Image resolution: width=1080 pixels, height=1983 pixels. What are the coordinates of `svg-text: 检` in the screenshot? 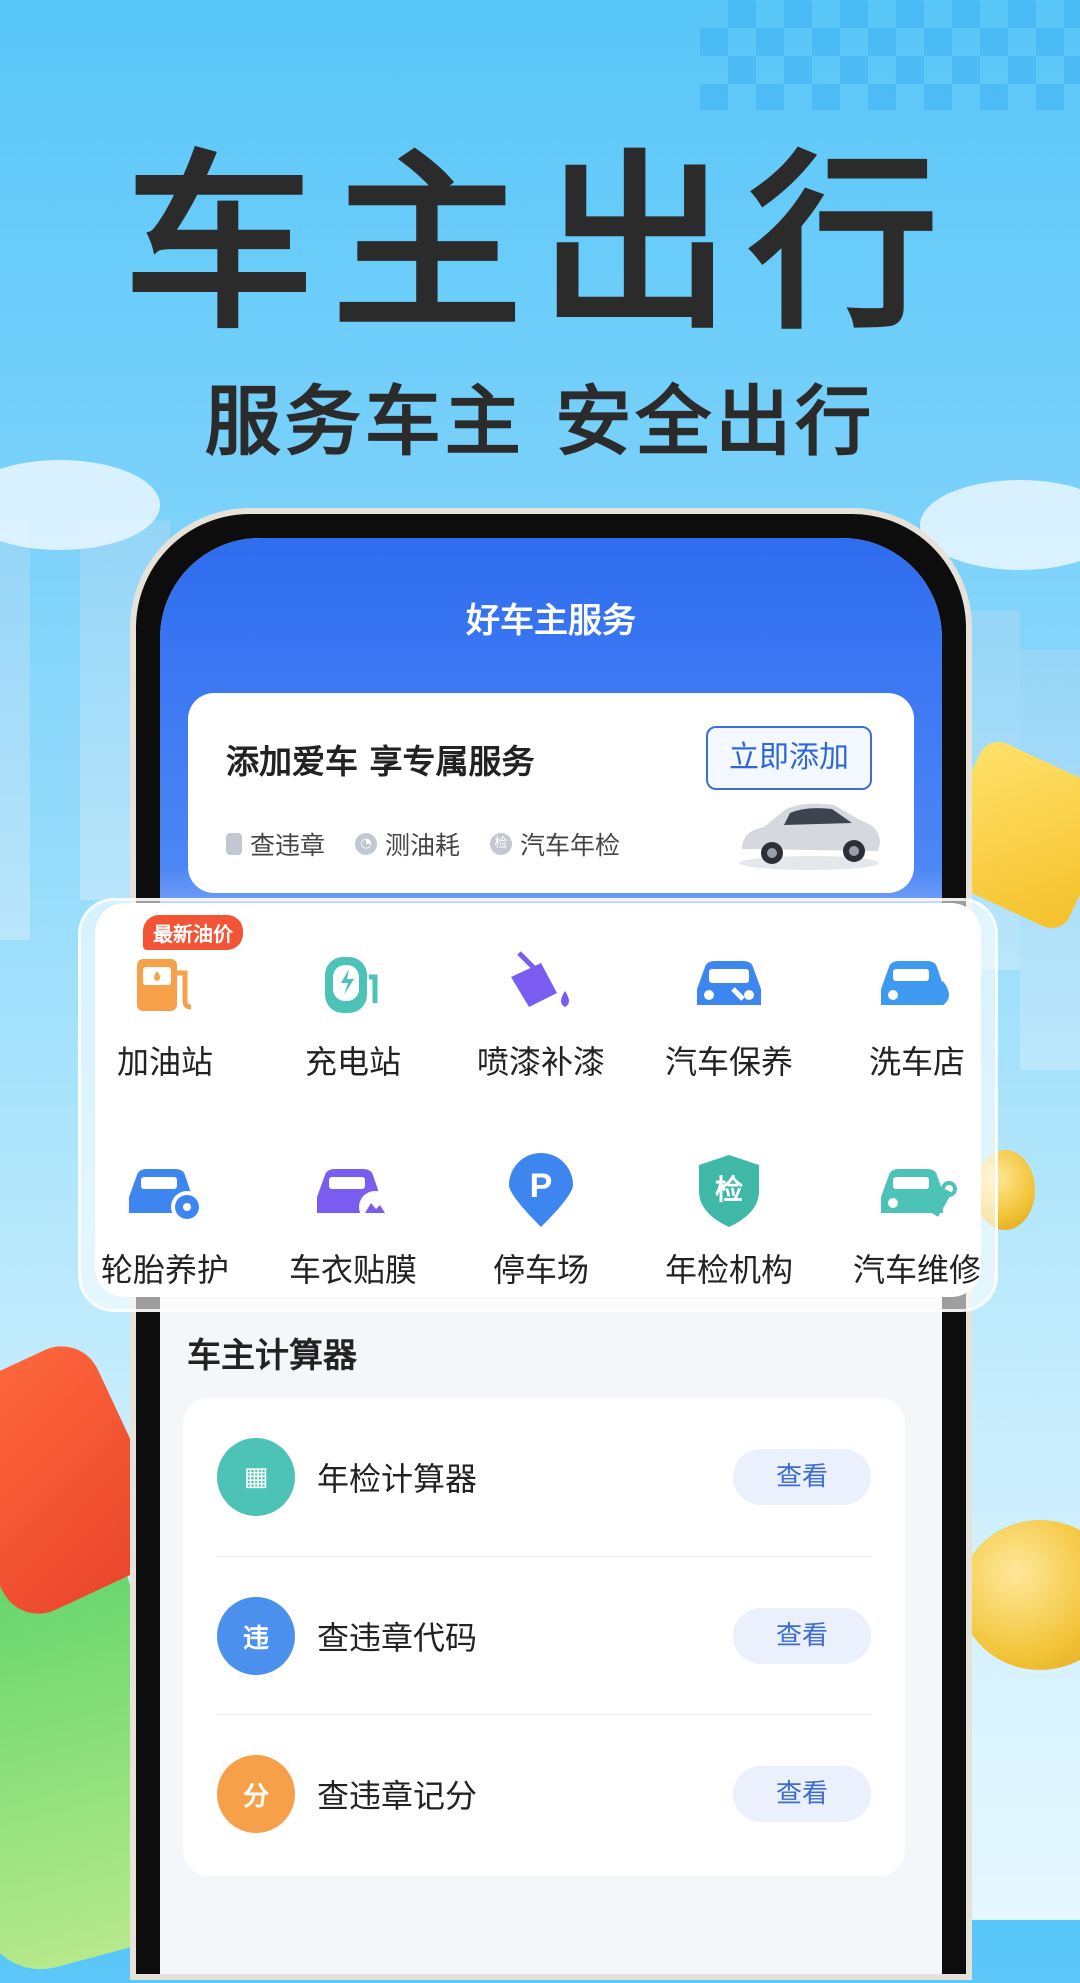 It's located at (729, 1189).